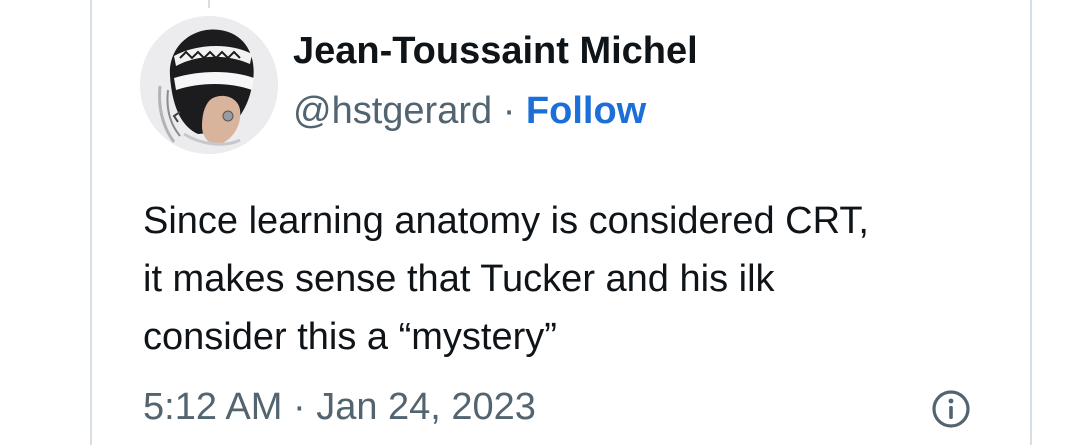 The image size is (1068, 445). Describe the element at coordinates (339, 407) in the screenshot. I see `tweet-timestamp: 5:12 AM · Jan 24, 2023` at that location.